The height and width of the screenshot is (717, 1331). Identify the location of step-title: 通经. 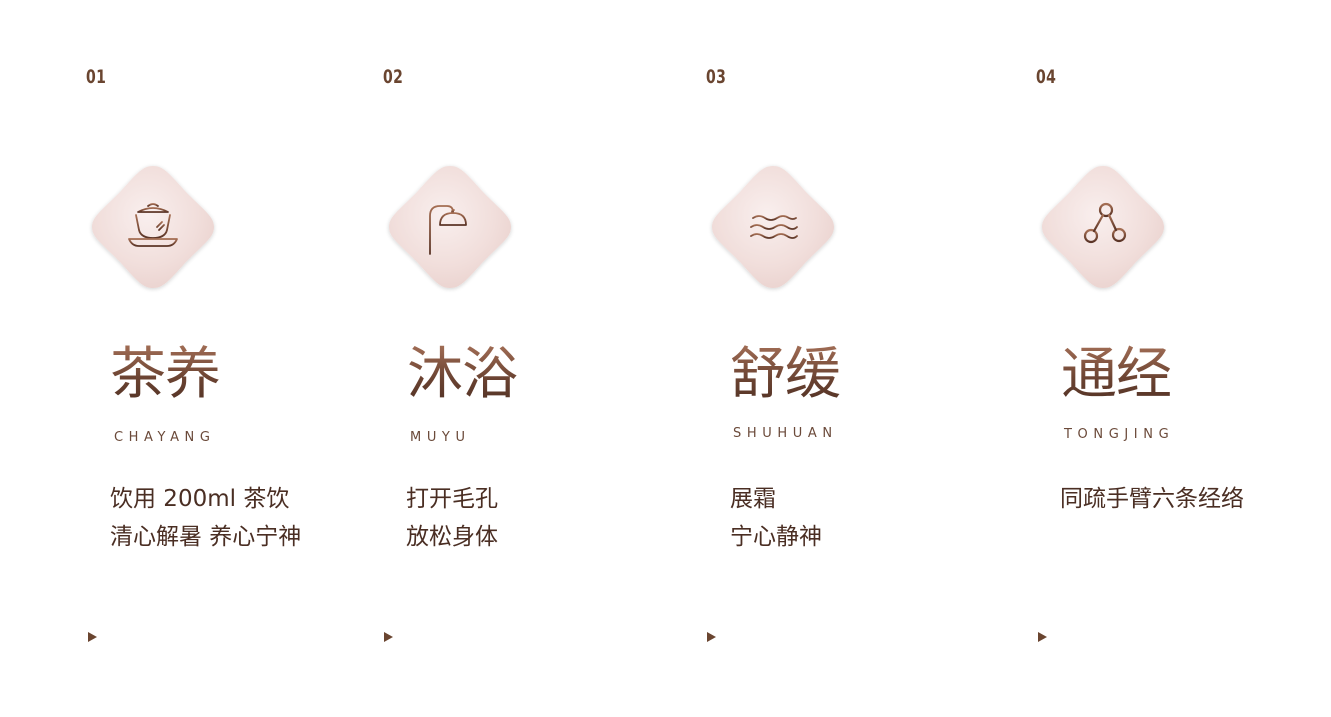
(1116, 375).